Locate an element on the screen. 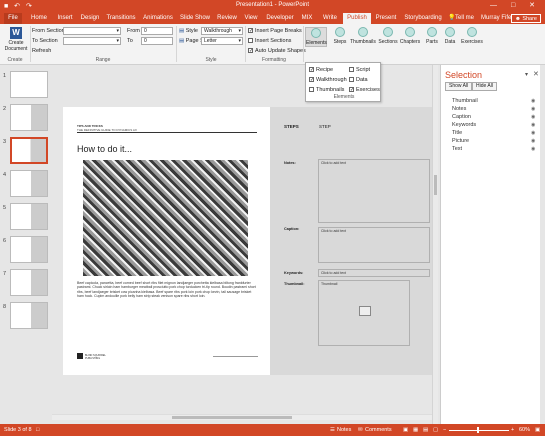 The image size is (545, 436). vertical-scrollbar is located at coordinates (435, 244).